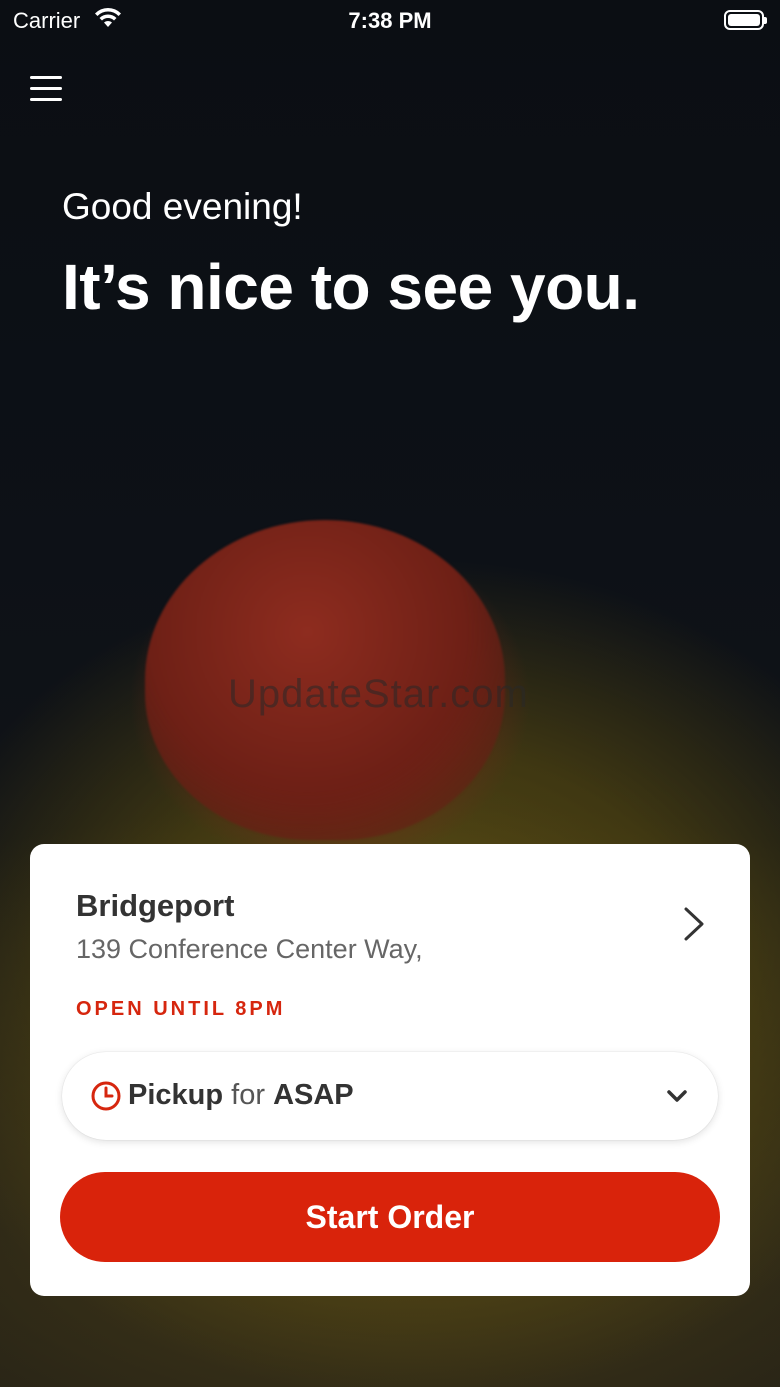 The height and width of the screenshot is (1387, 780). Describe the element at coordinates (378, 694) in the screenshot. I see `watermark: UpdateStar.com` at that location.